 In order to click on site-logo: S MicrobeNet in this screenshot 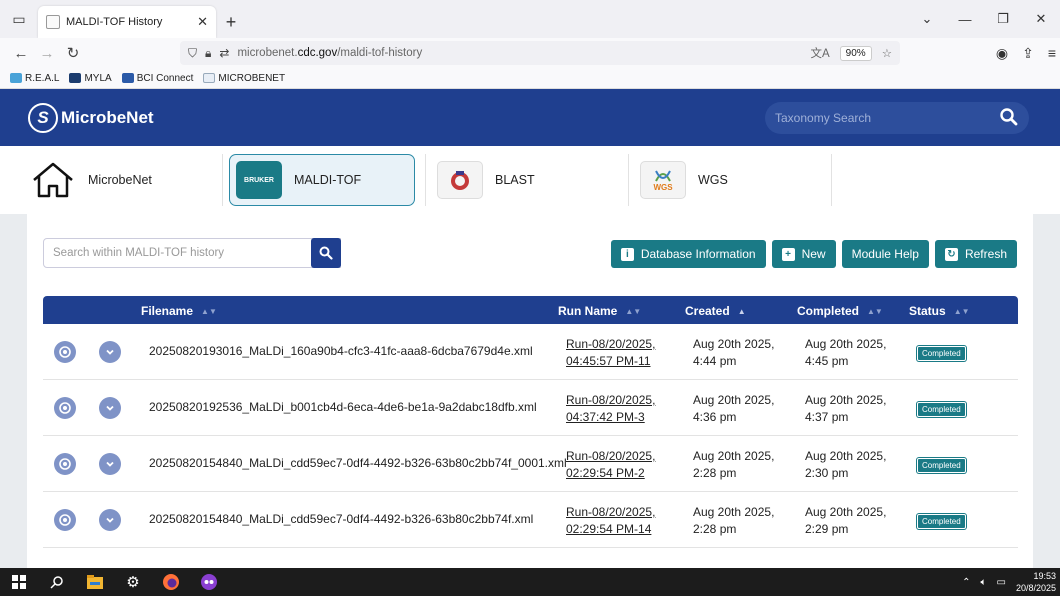, I will do `click(91, 118)`.